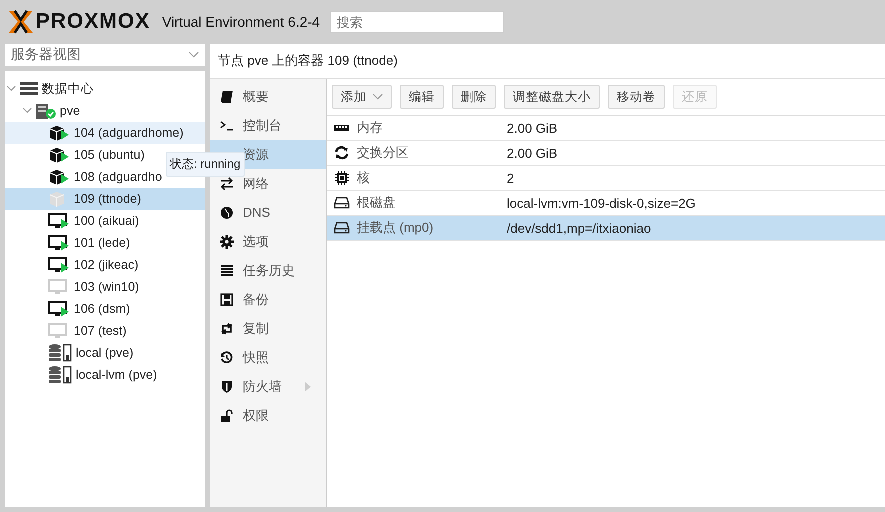  What do you see at coordinates (205, 164) in the screenshot?
I see `tooltip: 状态: running` at bounding box center [205, 164].